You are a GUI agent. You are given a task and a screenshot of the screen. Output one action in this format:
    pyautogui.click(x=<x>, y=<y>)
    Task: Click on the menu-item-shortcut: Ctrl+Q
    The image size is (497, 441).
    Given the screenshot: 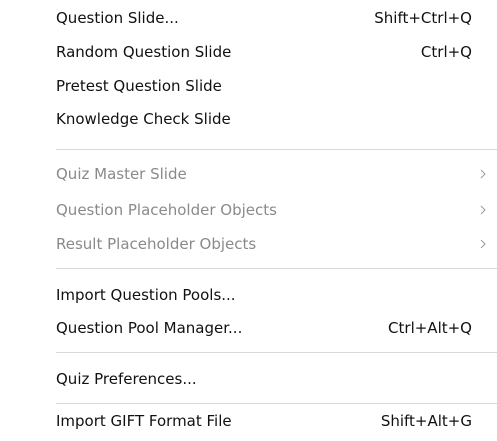 What is the action you would take?
    pyautogui.click(x=446, y=52)
    